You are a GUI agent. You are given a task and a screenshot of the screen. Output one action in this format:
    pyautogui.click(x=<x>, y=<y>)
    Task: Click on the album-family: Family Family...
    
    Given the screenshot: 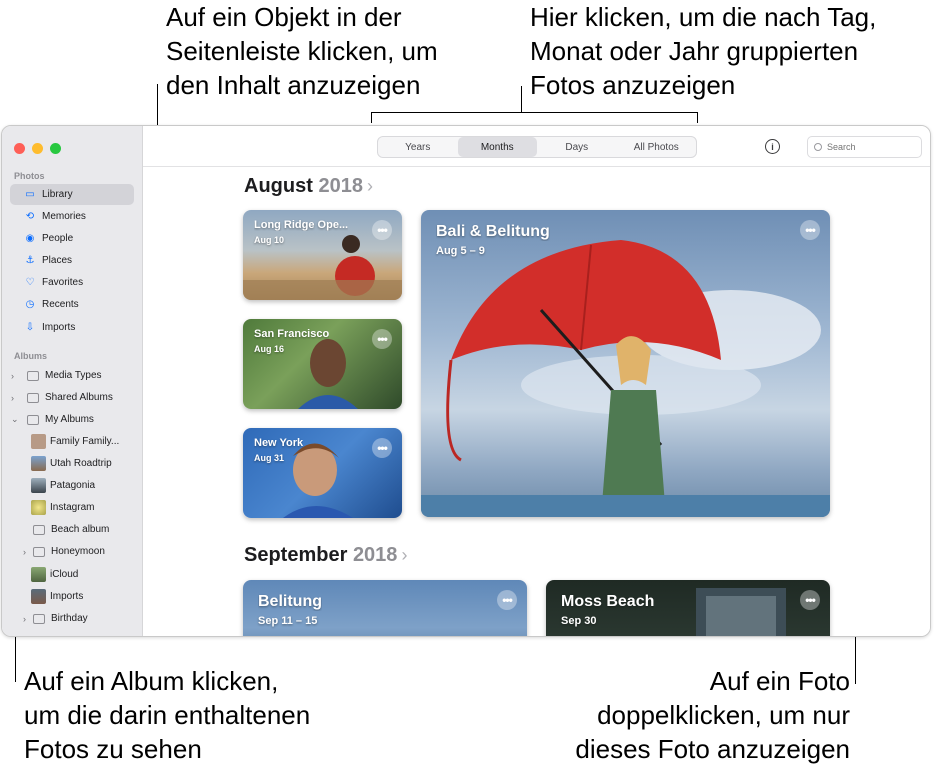 What is the action you would take?
    pyautogui.click(x=72, y=441)
    